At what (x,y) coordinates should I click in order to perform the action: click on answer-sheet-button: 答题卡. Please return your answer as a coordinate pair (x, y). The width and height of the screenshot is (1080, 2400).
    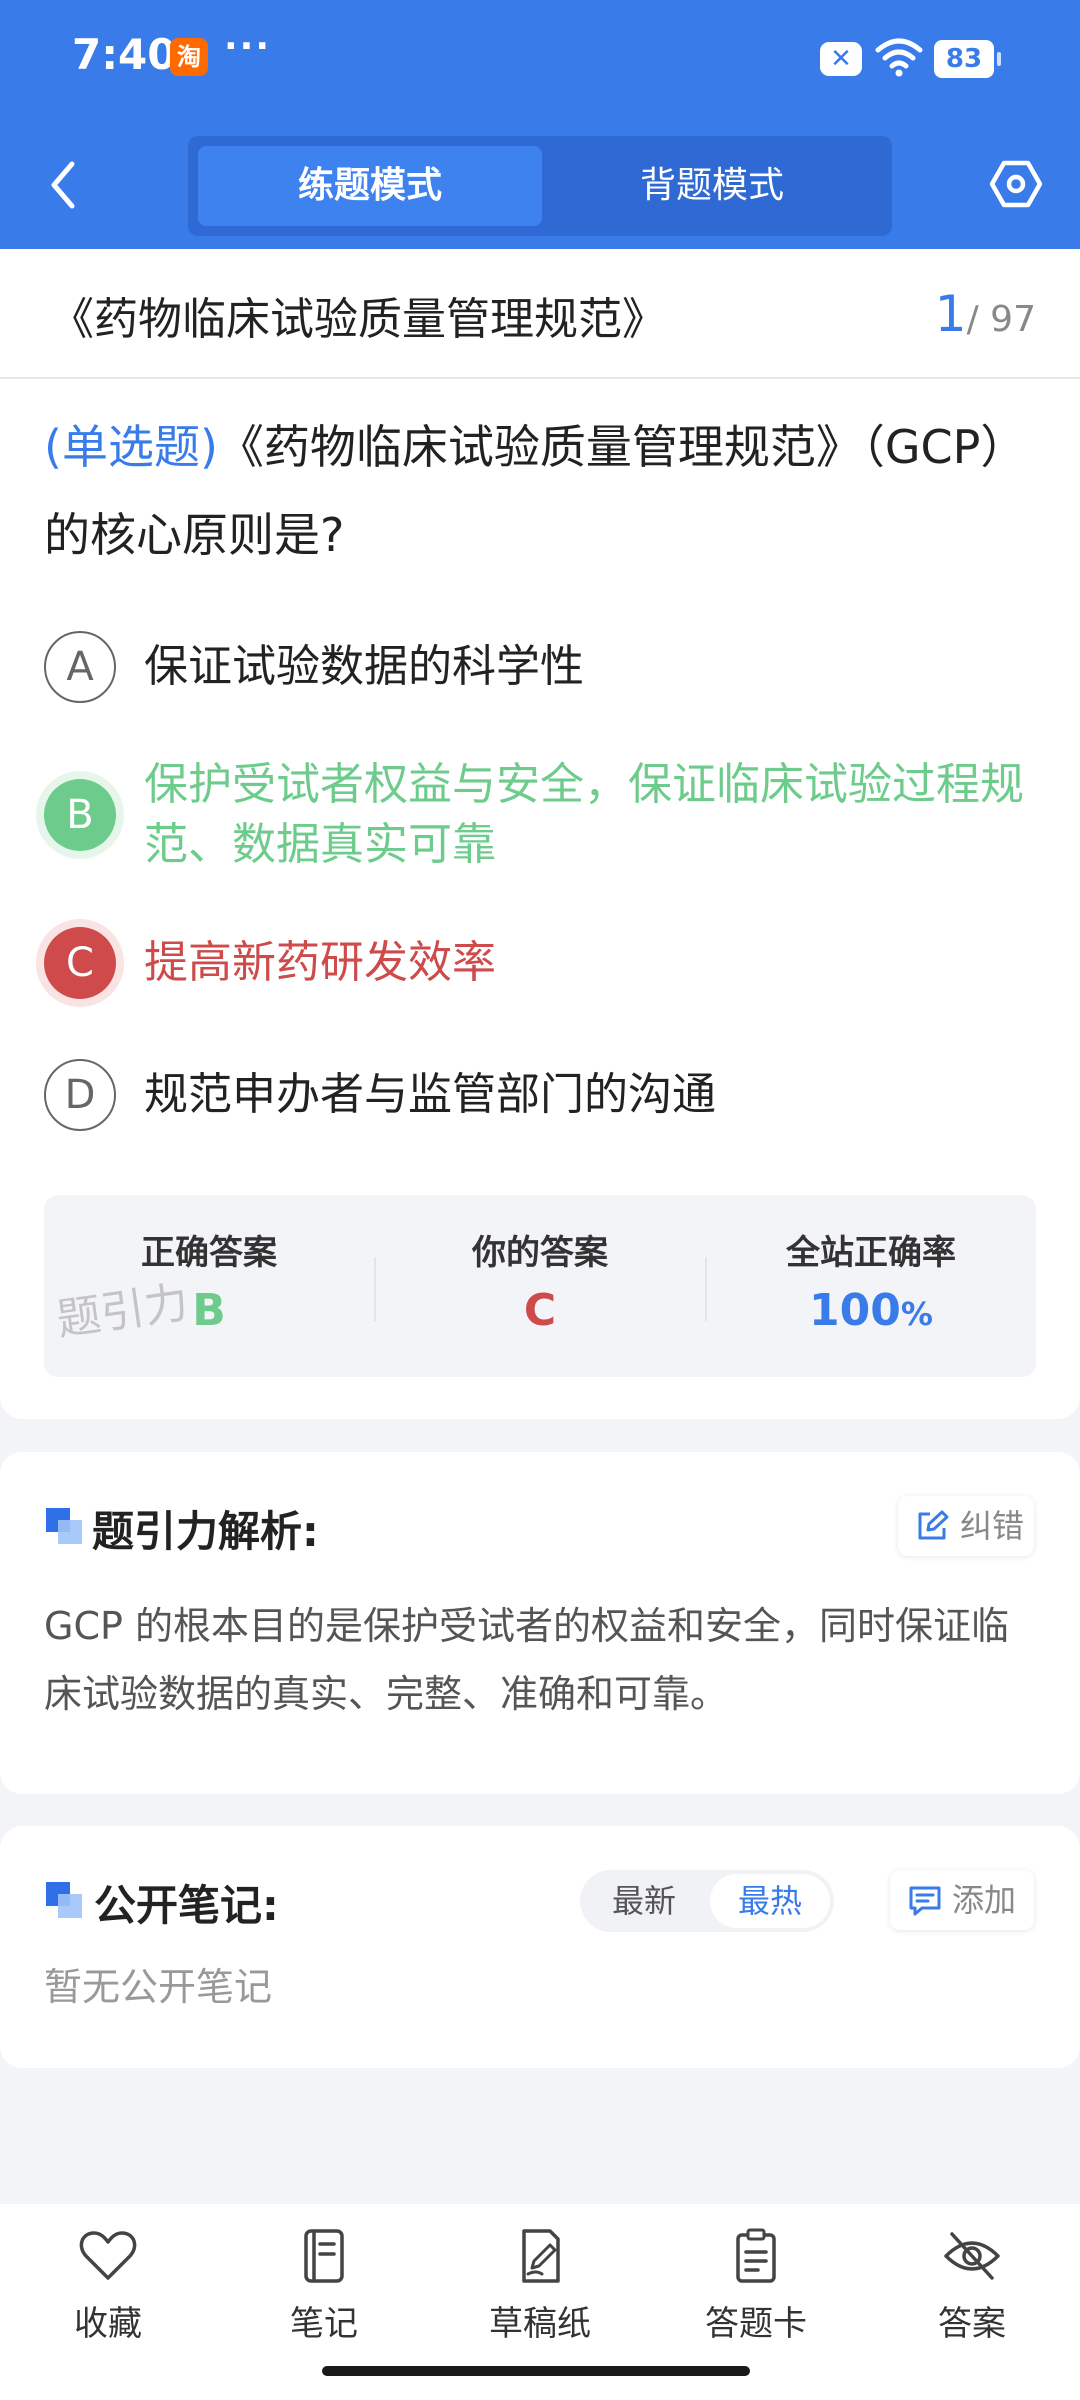
    Looking at the image, I should click on (756, 2293).